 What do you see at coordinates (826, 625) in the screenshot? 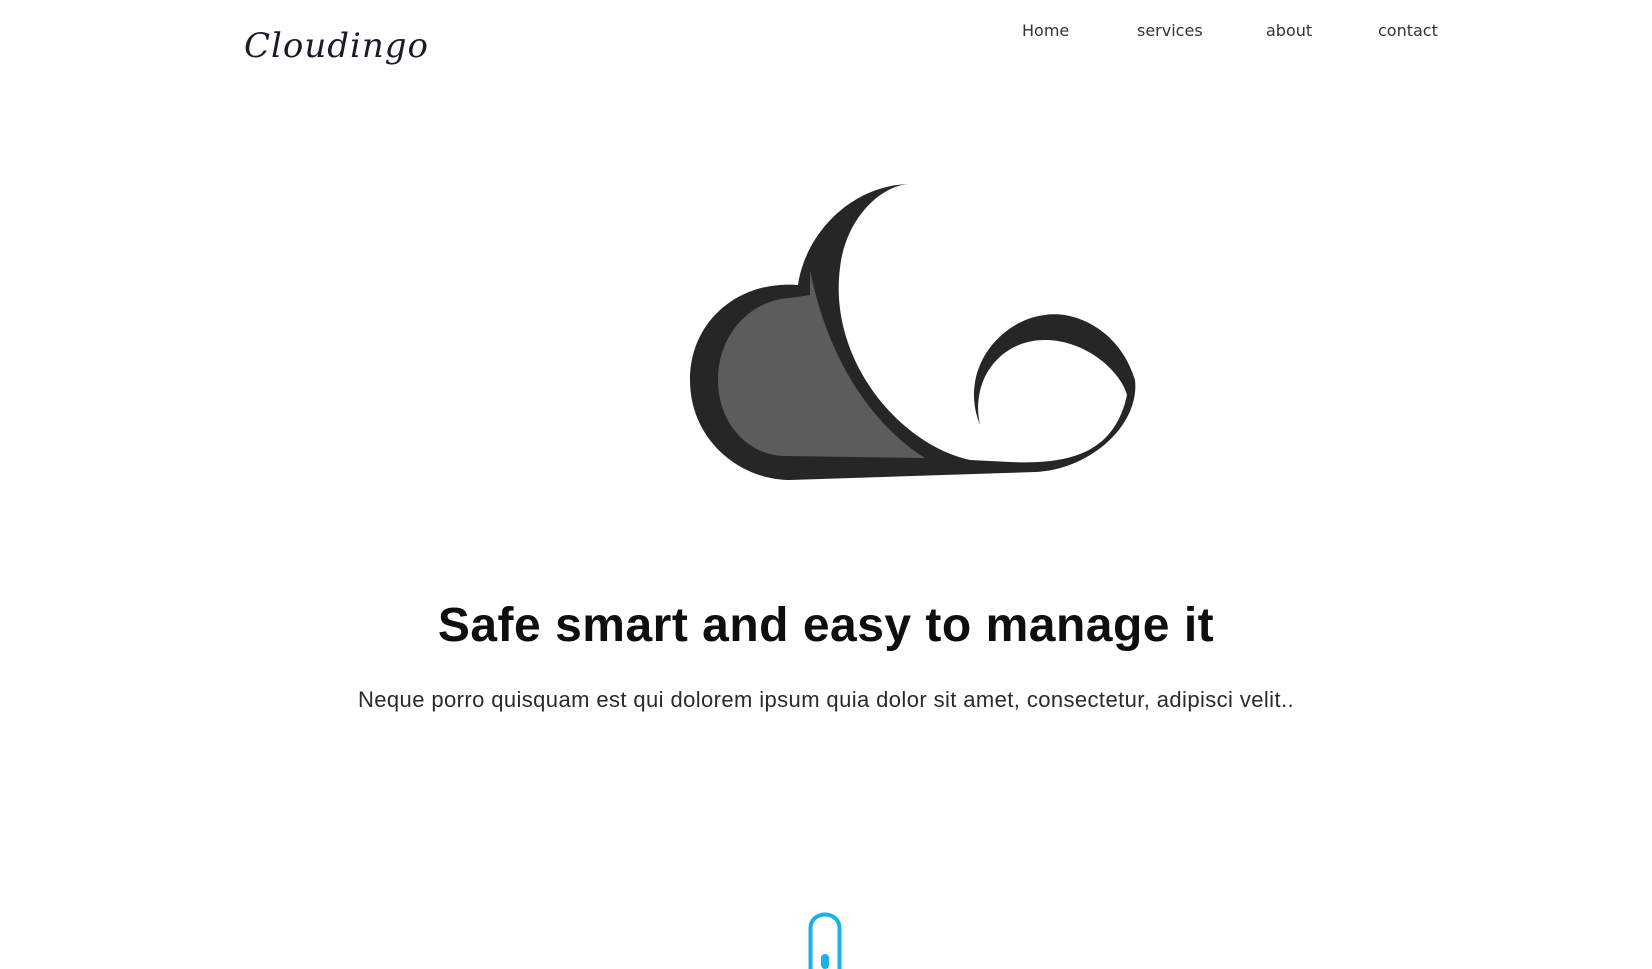
I see `hero-title: Safe smart and easy to manage it` at bounding box center [826, 625].